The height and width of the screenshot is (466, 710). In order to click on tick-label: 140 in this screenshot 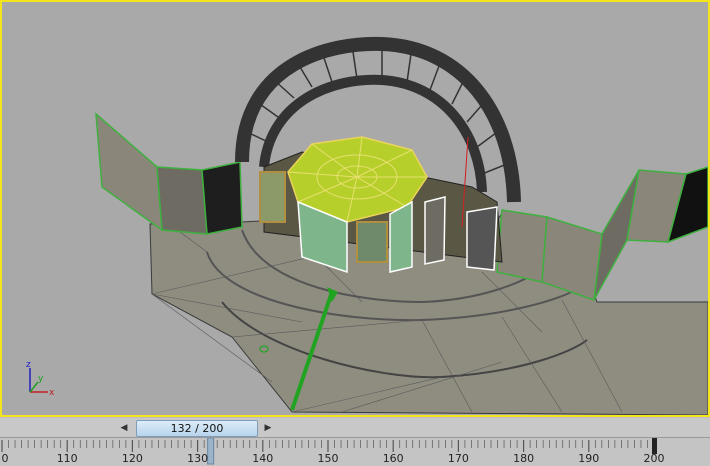, I will do `click(263, 458)`.